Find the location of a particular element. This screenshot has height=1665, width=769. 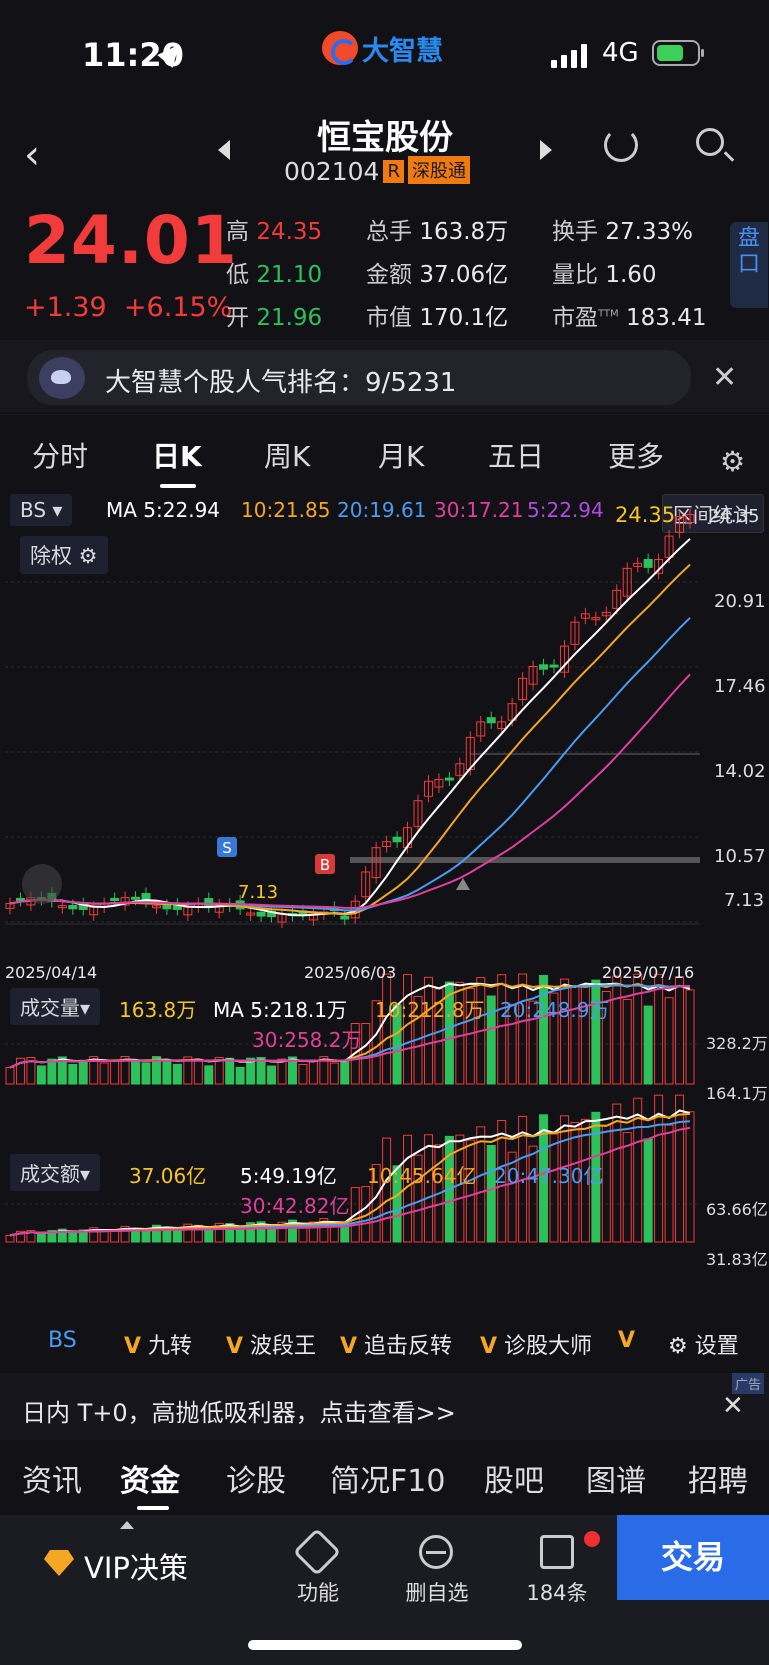

pe-row: 市盈TTM 183.41 is located at coordinates (629, 318).